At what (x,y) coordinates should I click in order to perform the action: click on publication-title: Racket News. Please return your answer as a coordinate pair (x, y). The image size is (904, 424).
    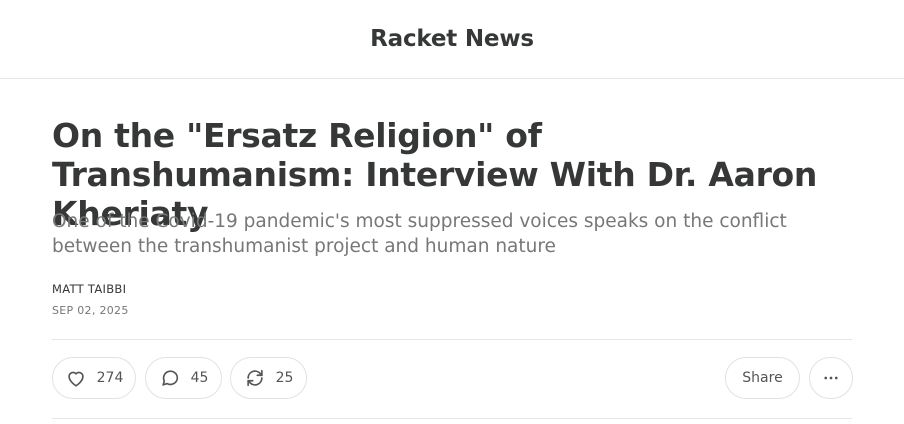
    Looking at the image, I should click on (452, 39).